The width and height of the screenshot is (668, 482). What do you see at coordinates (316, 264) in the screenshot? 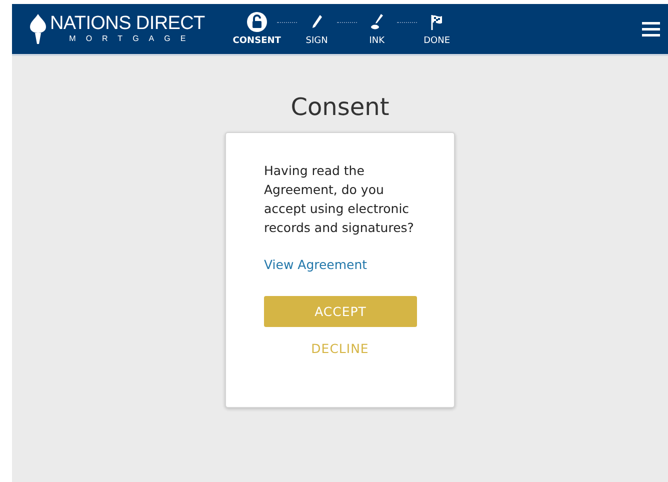
I see `view-agreement-link: View Agreement` at bounding box center [316, 264].